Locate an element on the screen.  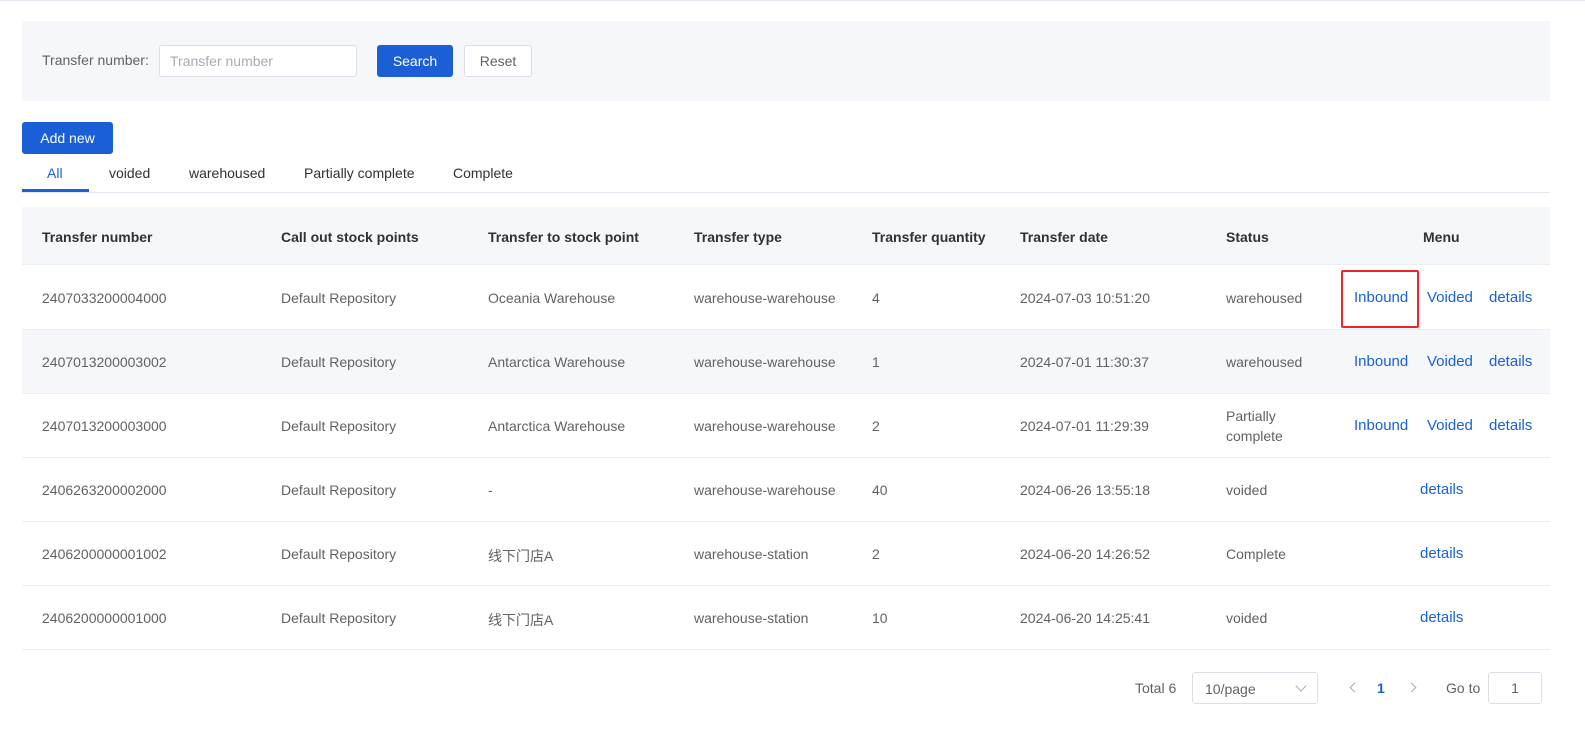
tab-all: All is located at coordinates (55, 173).